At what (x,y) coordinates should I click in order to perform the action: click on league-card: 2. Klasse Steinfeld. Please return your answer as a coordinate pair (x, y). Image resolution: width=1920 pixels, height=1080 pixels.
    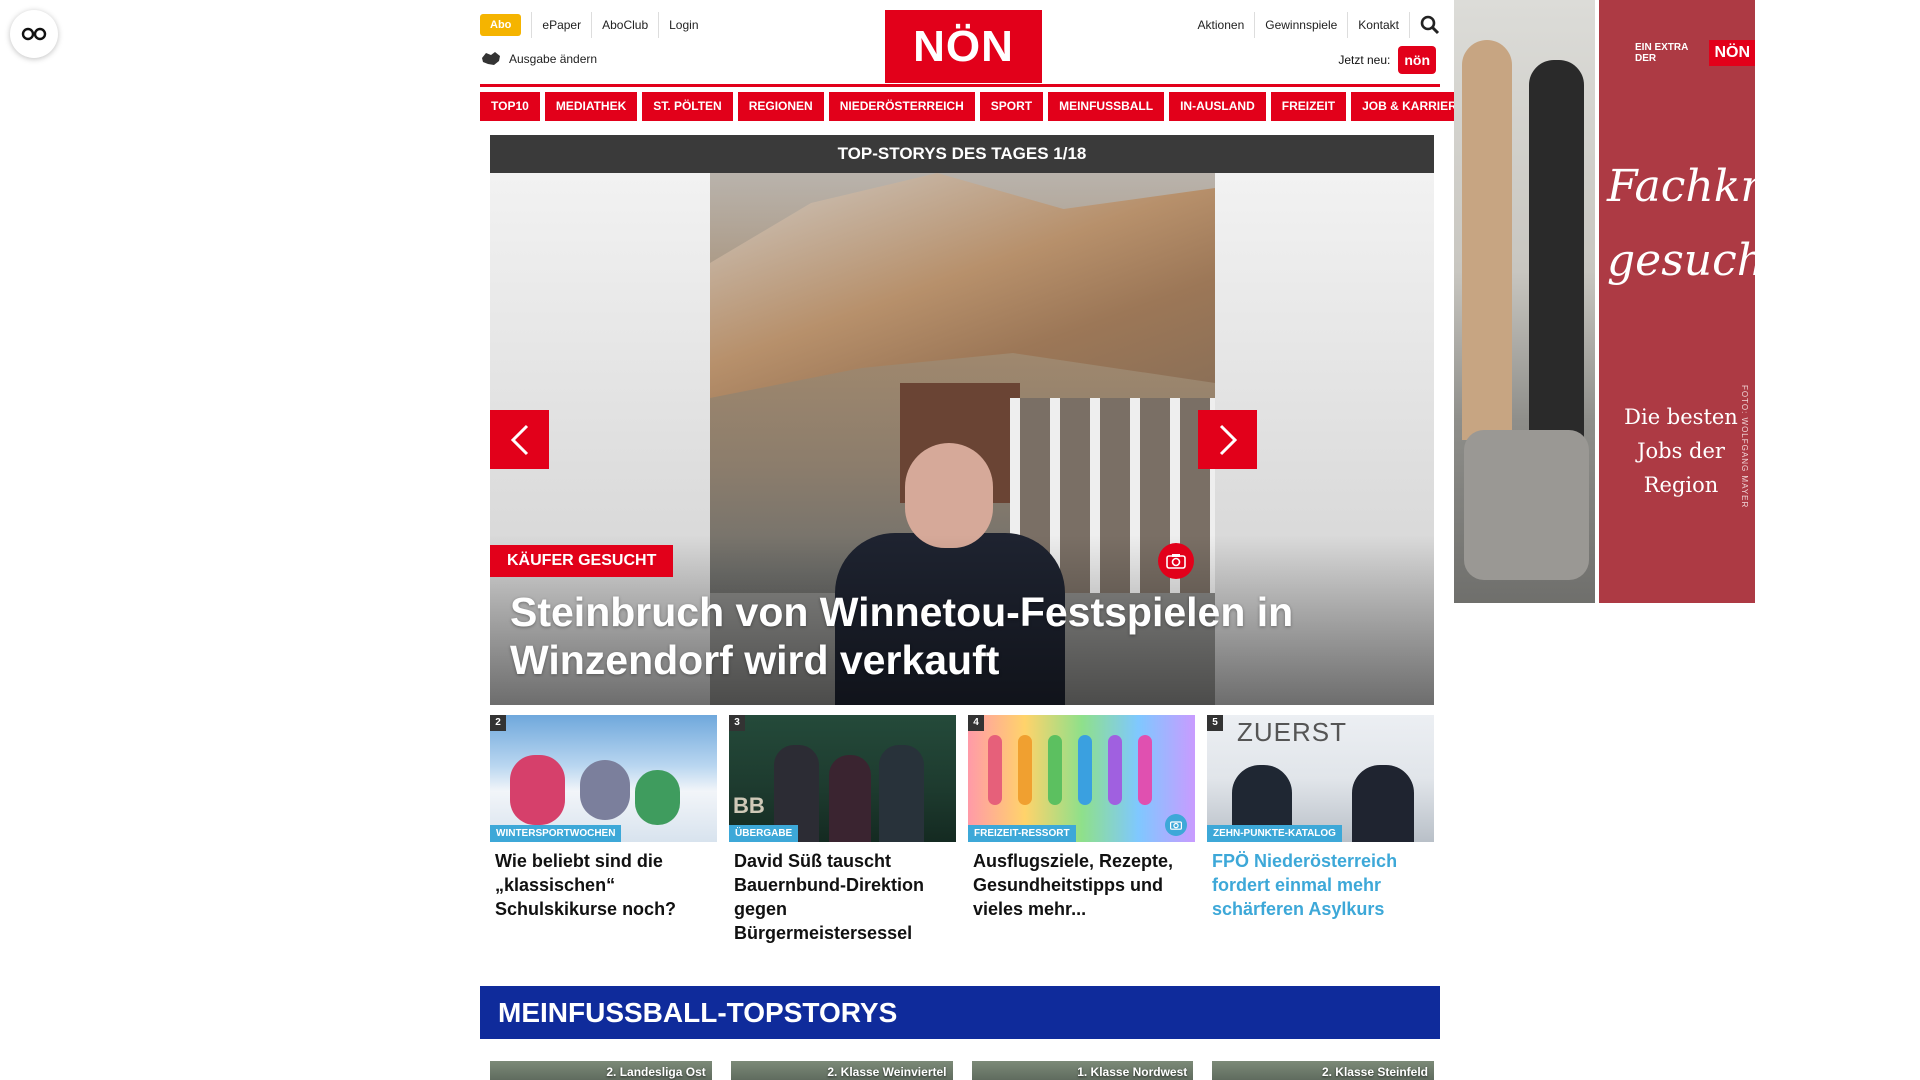
    Looking at the image, I should click on (1323, 1070).